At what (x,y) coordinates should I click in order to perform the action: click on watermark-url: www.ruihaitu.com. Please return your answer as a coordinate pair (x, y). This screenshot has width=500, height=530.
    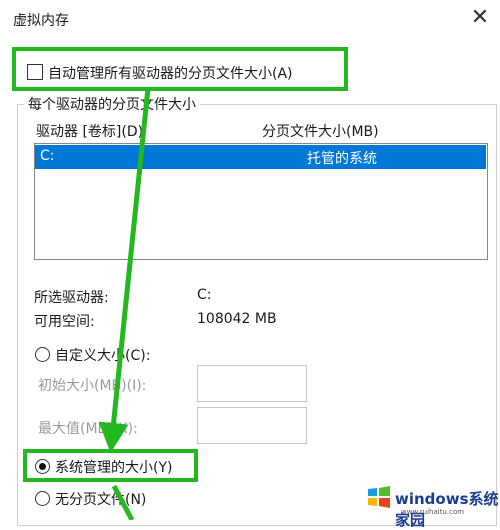
    Looking at the image, I should click on (433, 512).